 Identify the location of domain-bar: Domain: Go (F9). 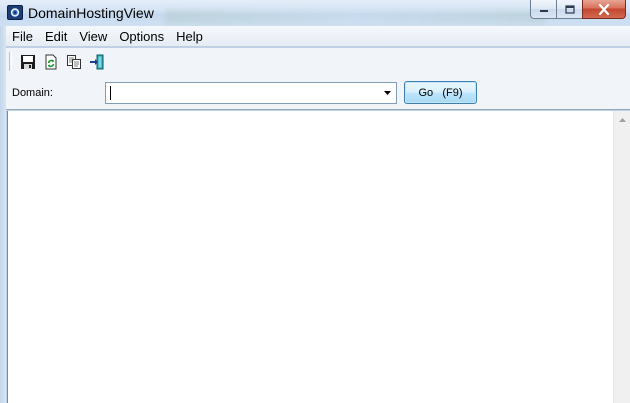
(318, 92).